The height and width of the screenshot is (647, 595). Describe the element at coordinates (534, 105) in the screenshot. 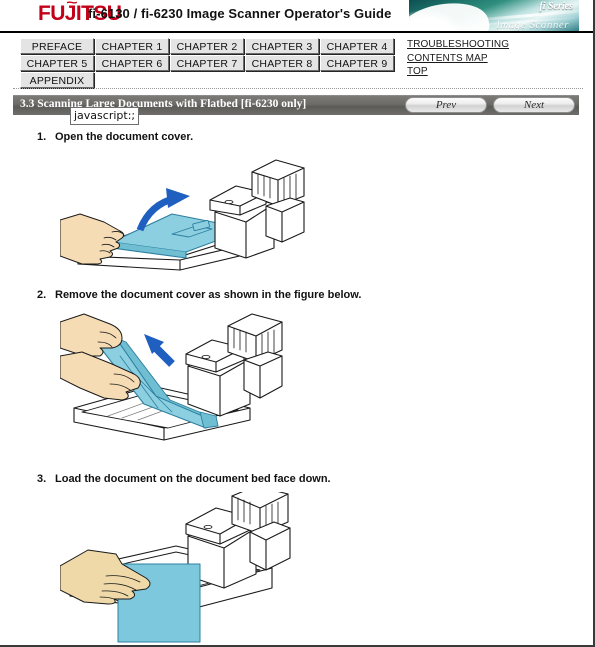

I see `next-button: Next` at that location.